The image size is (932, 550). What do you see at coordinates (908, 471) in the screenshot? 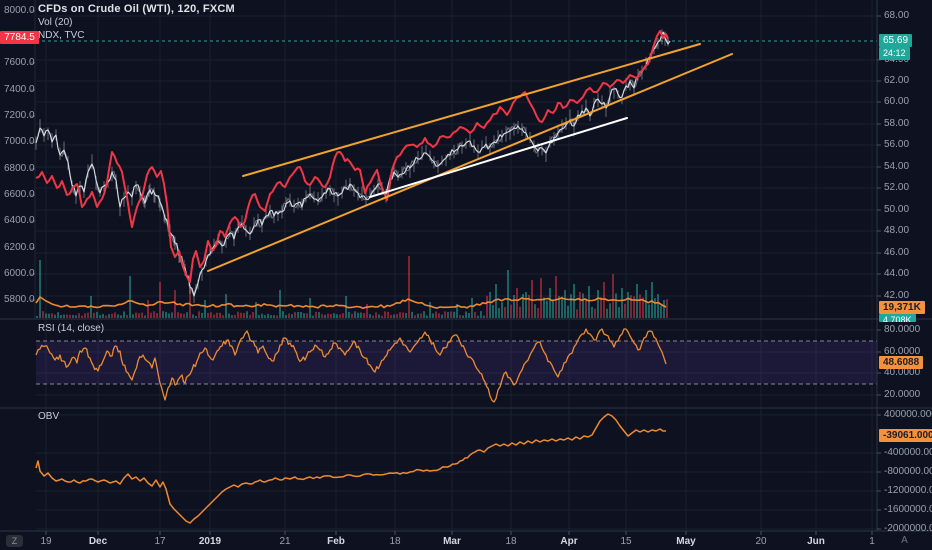
I see `obv-axis-tick: -800000.0000` at bounding box center [908, 471].